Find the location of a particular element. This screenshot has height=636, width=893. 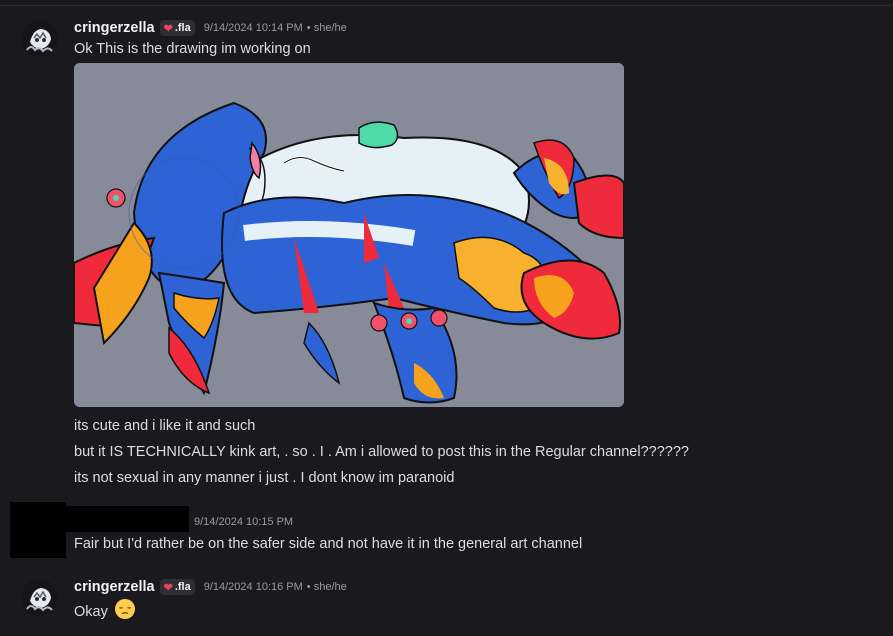

message-line: Okay is located at coordinates (105, 612).